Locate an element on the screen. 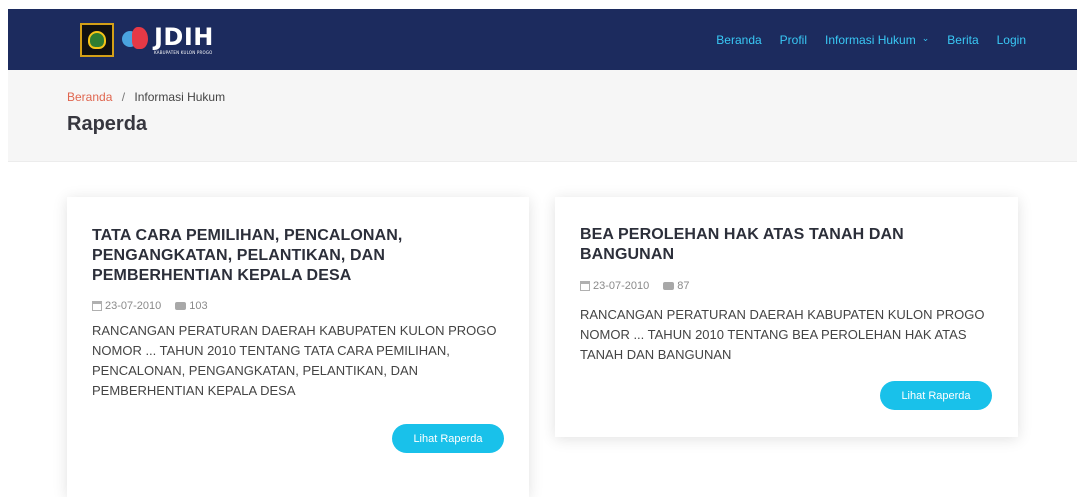 The height and width of the screenshot is (497, 1077). breadcrumb: Beranda / Informasi Hukum is located at coordinates (146, 97).